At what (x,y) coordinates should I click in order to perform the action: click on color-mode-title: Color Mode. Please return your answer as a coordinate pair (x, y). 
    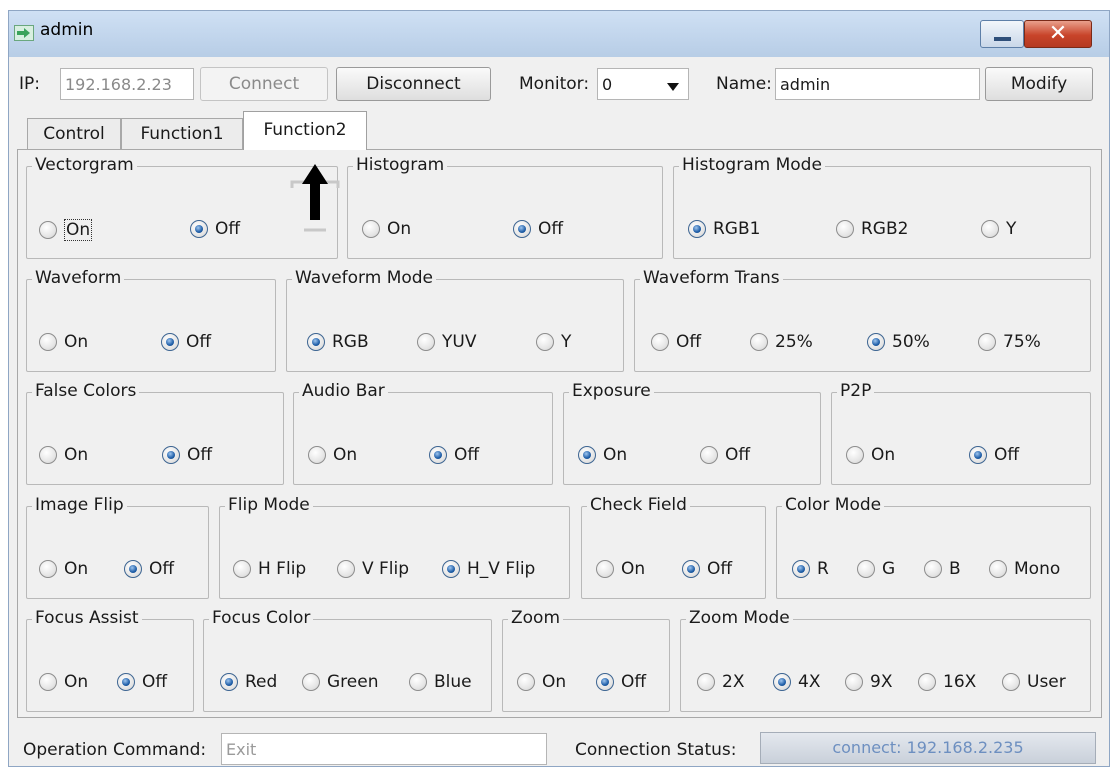
    Looking at the image, I should click on (833, 505).